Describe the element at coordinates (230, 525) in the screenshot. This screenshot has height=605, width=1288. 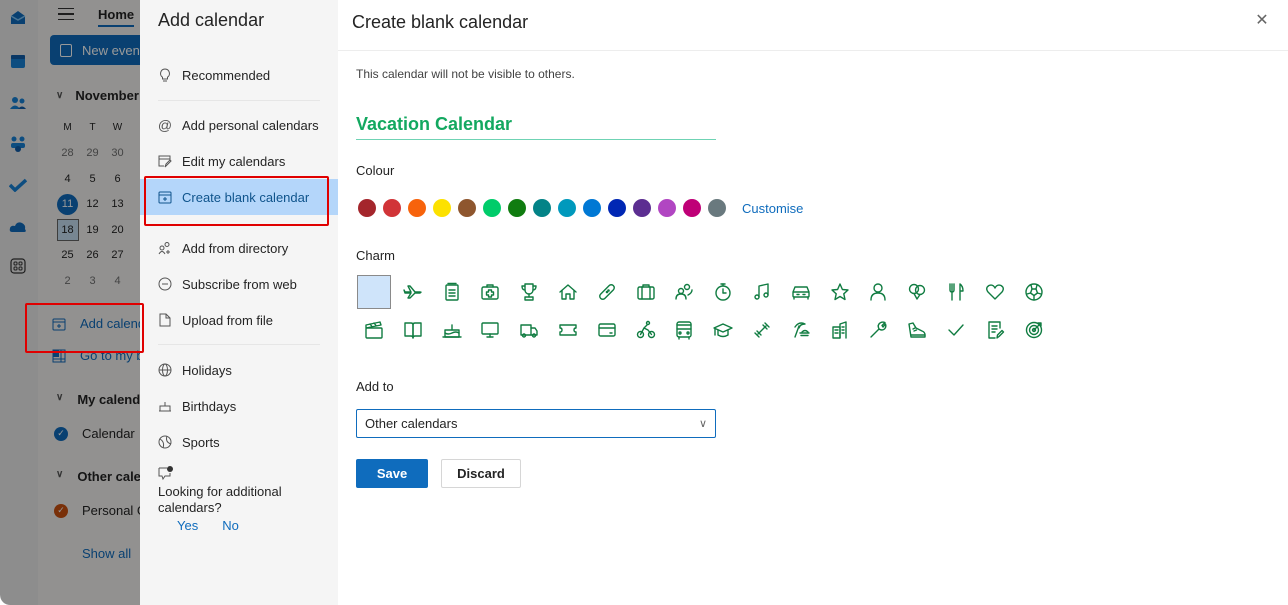
I see `feedback-no-link: No` at that location.